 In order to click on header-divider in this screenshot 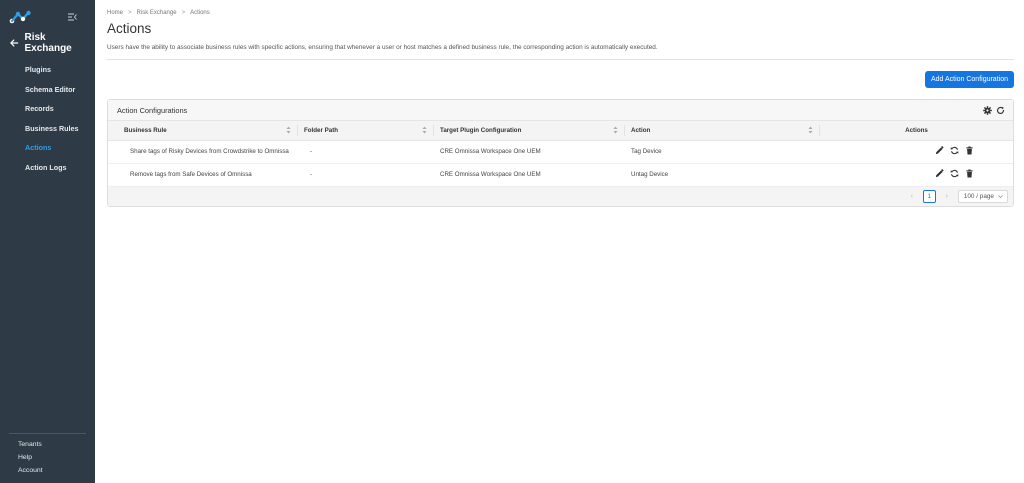, I will do `click(560, 59)`.